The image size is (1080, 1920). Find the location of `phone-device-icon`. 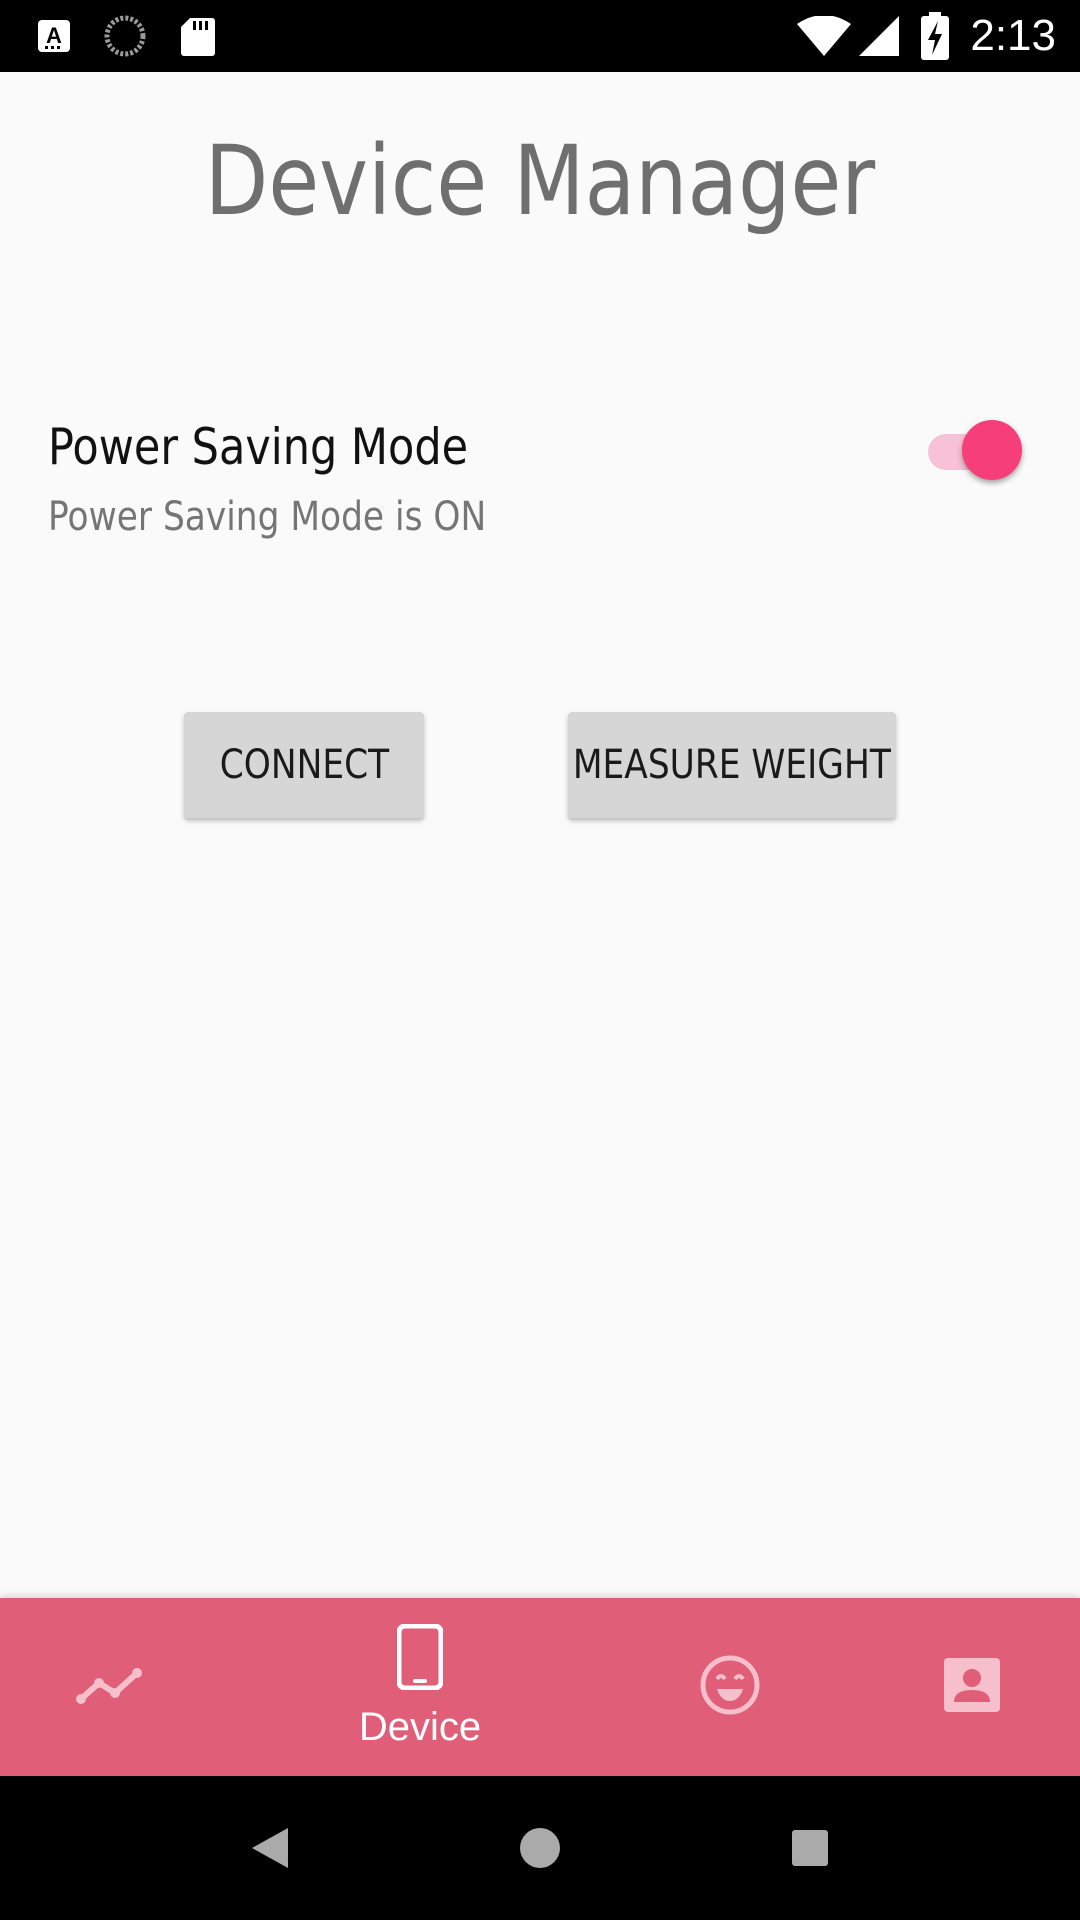

phone-device-icon is located at coordinates (420, 1659).